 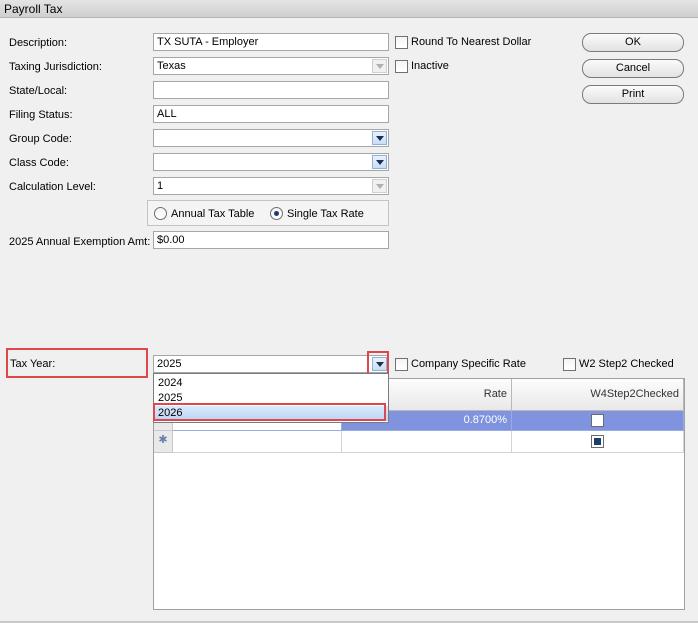 I want to click on state-local-label: State/Local:, so click(x=38, y=91).